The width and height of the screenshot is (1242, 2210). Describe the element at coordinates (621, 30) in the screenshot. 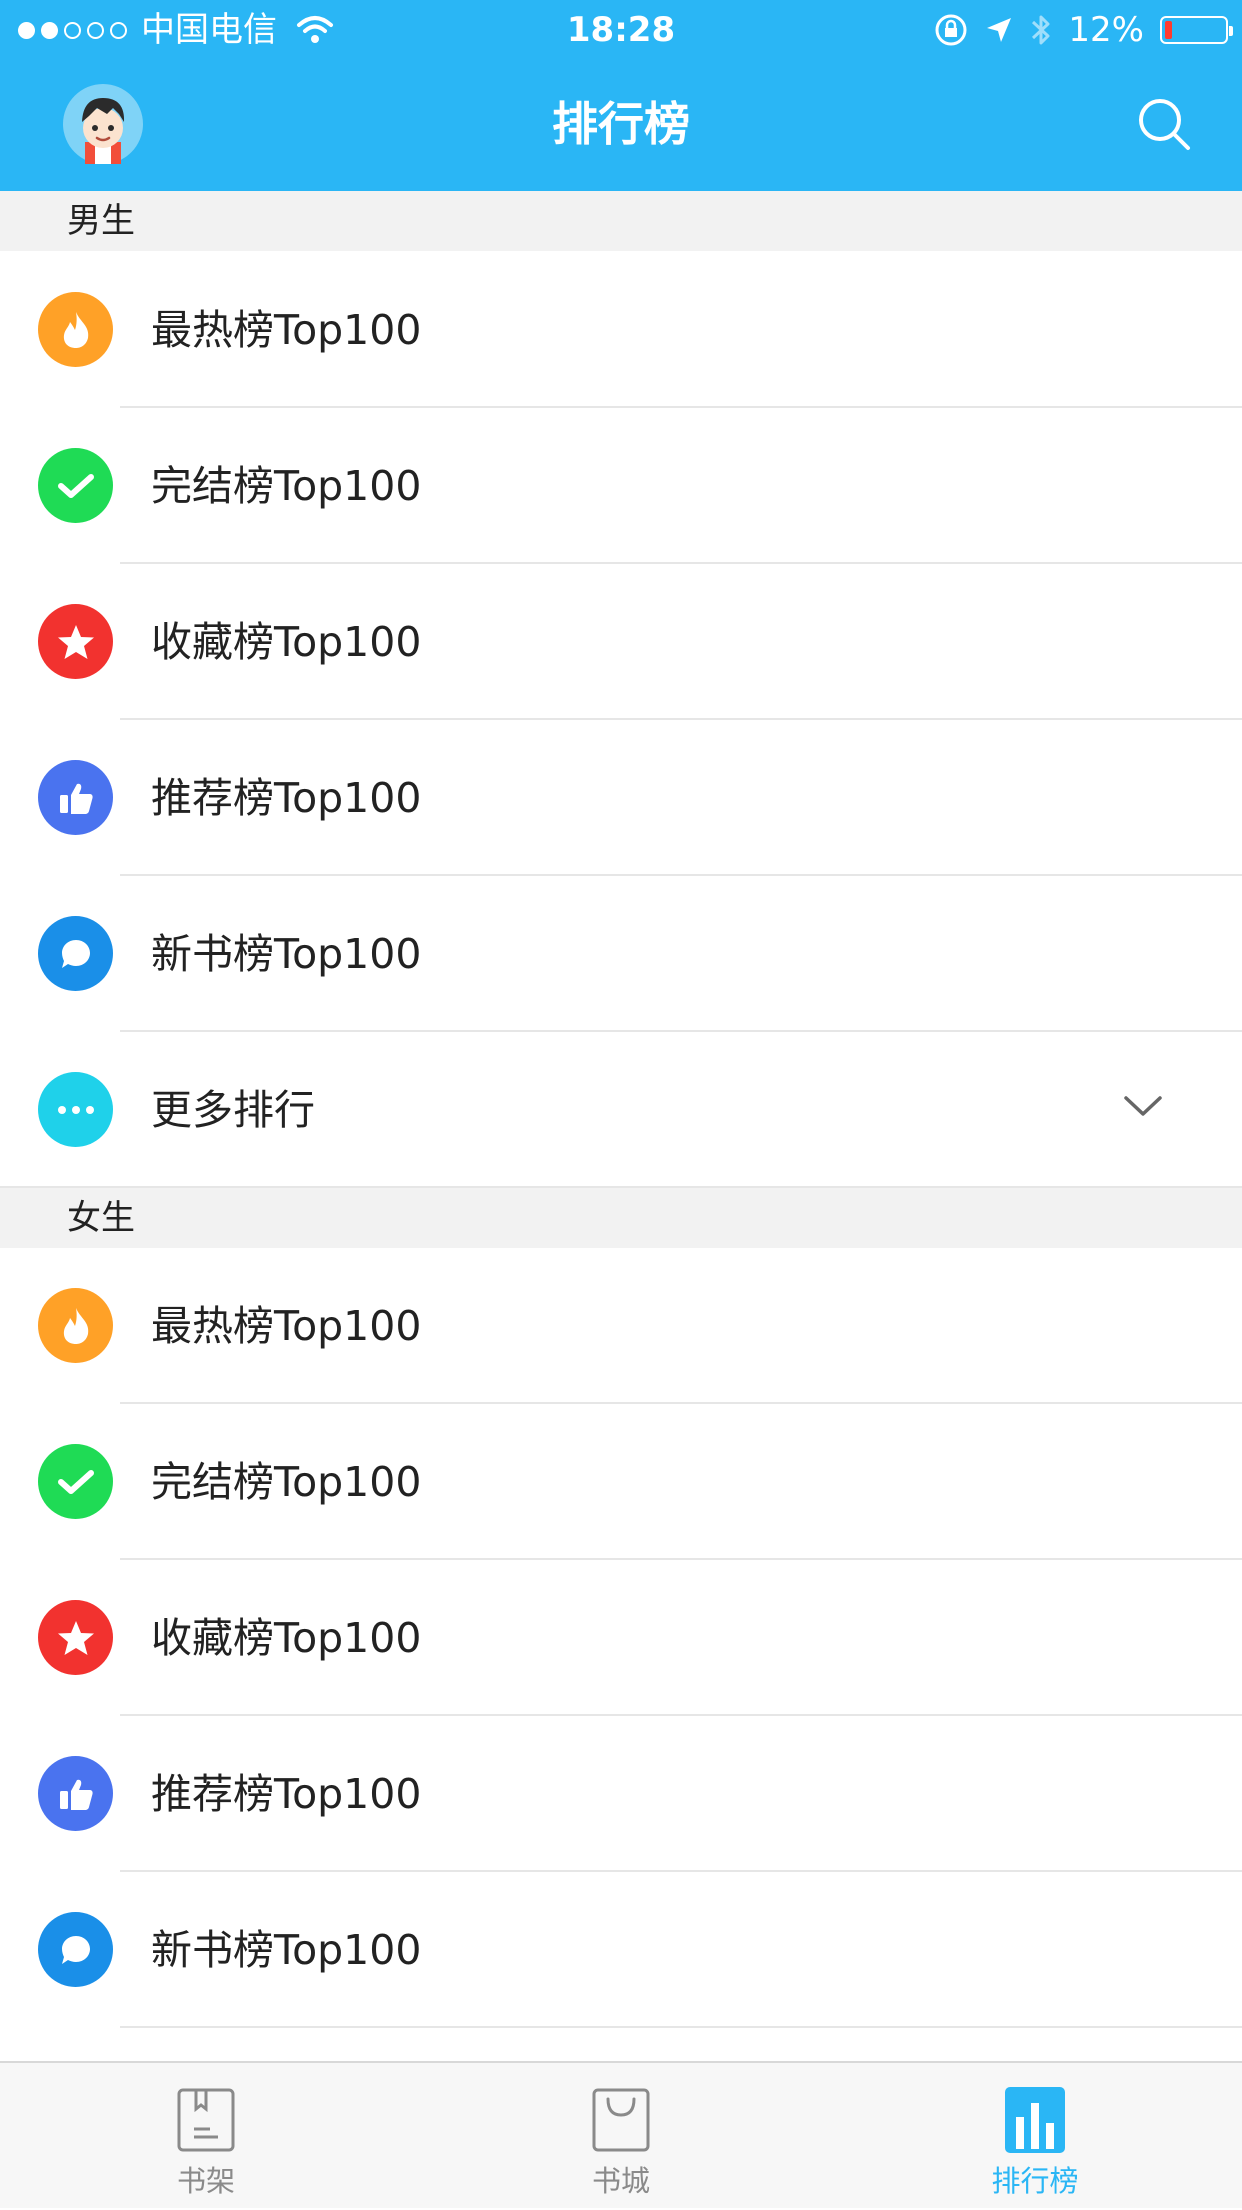

I see `status-bar: 中国电信 18:28 12%` at that location.